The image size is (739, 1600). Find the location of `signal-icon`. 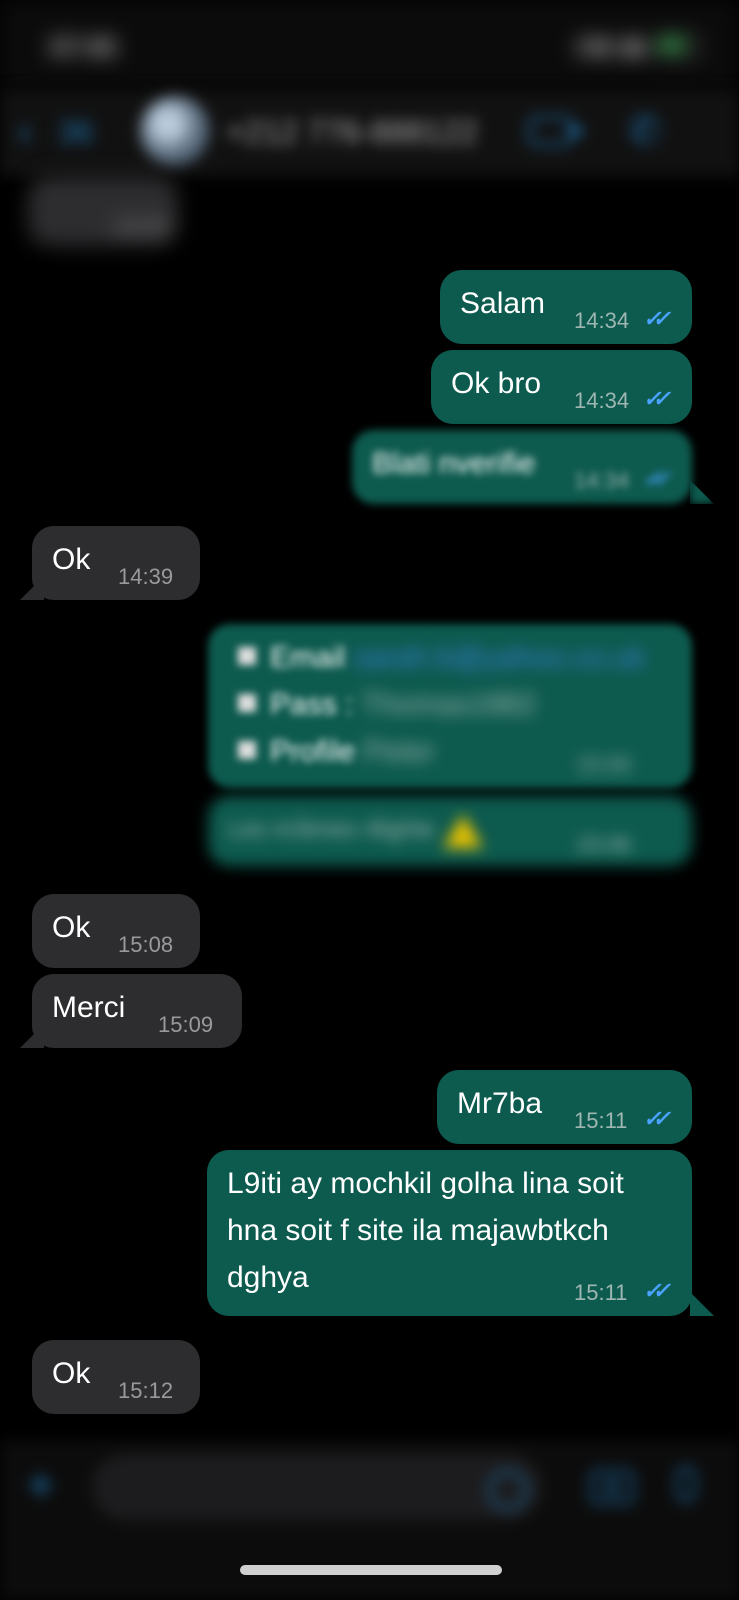

signal-icon is located at coordinates (594, 47).